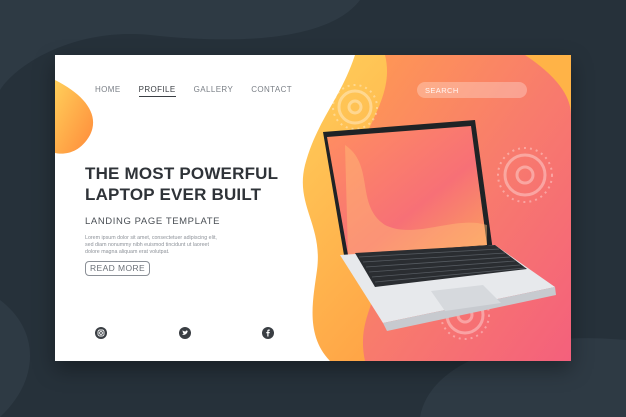 This screenshot has width=626, height=417. What do you see at coordinates (101, 333) in the screenshot?
I see `instagram-icon` at bounding box center [101, 333].